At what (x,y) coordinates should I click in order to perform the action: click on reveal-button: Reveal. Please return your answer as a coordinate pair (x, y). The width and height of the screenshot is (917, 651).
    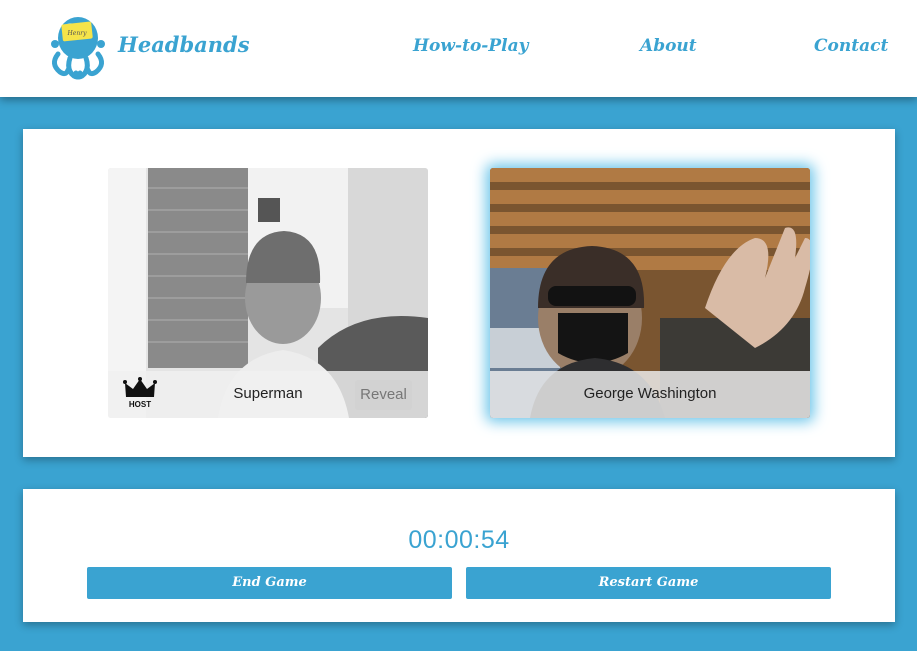
    Looking at the image, I should click on (383, 395).